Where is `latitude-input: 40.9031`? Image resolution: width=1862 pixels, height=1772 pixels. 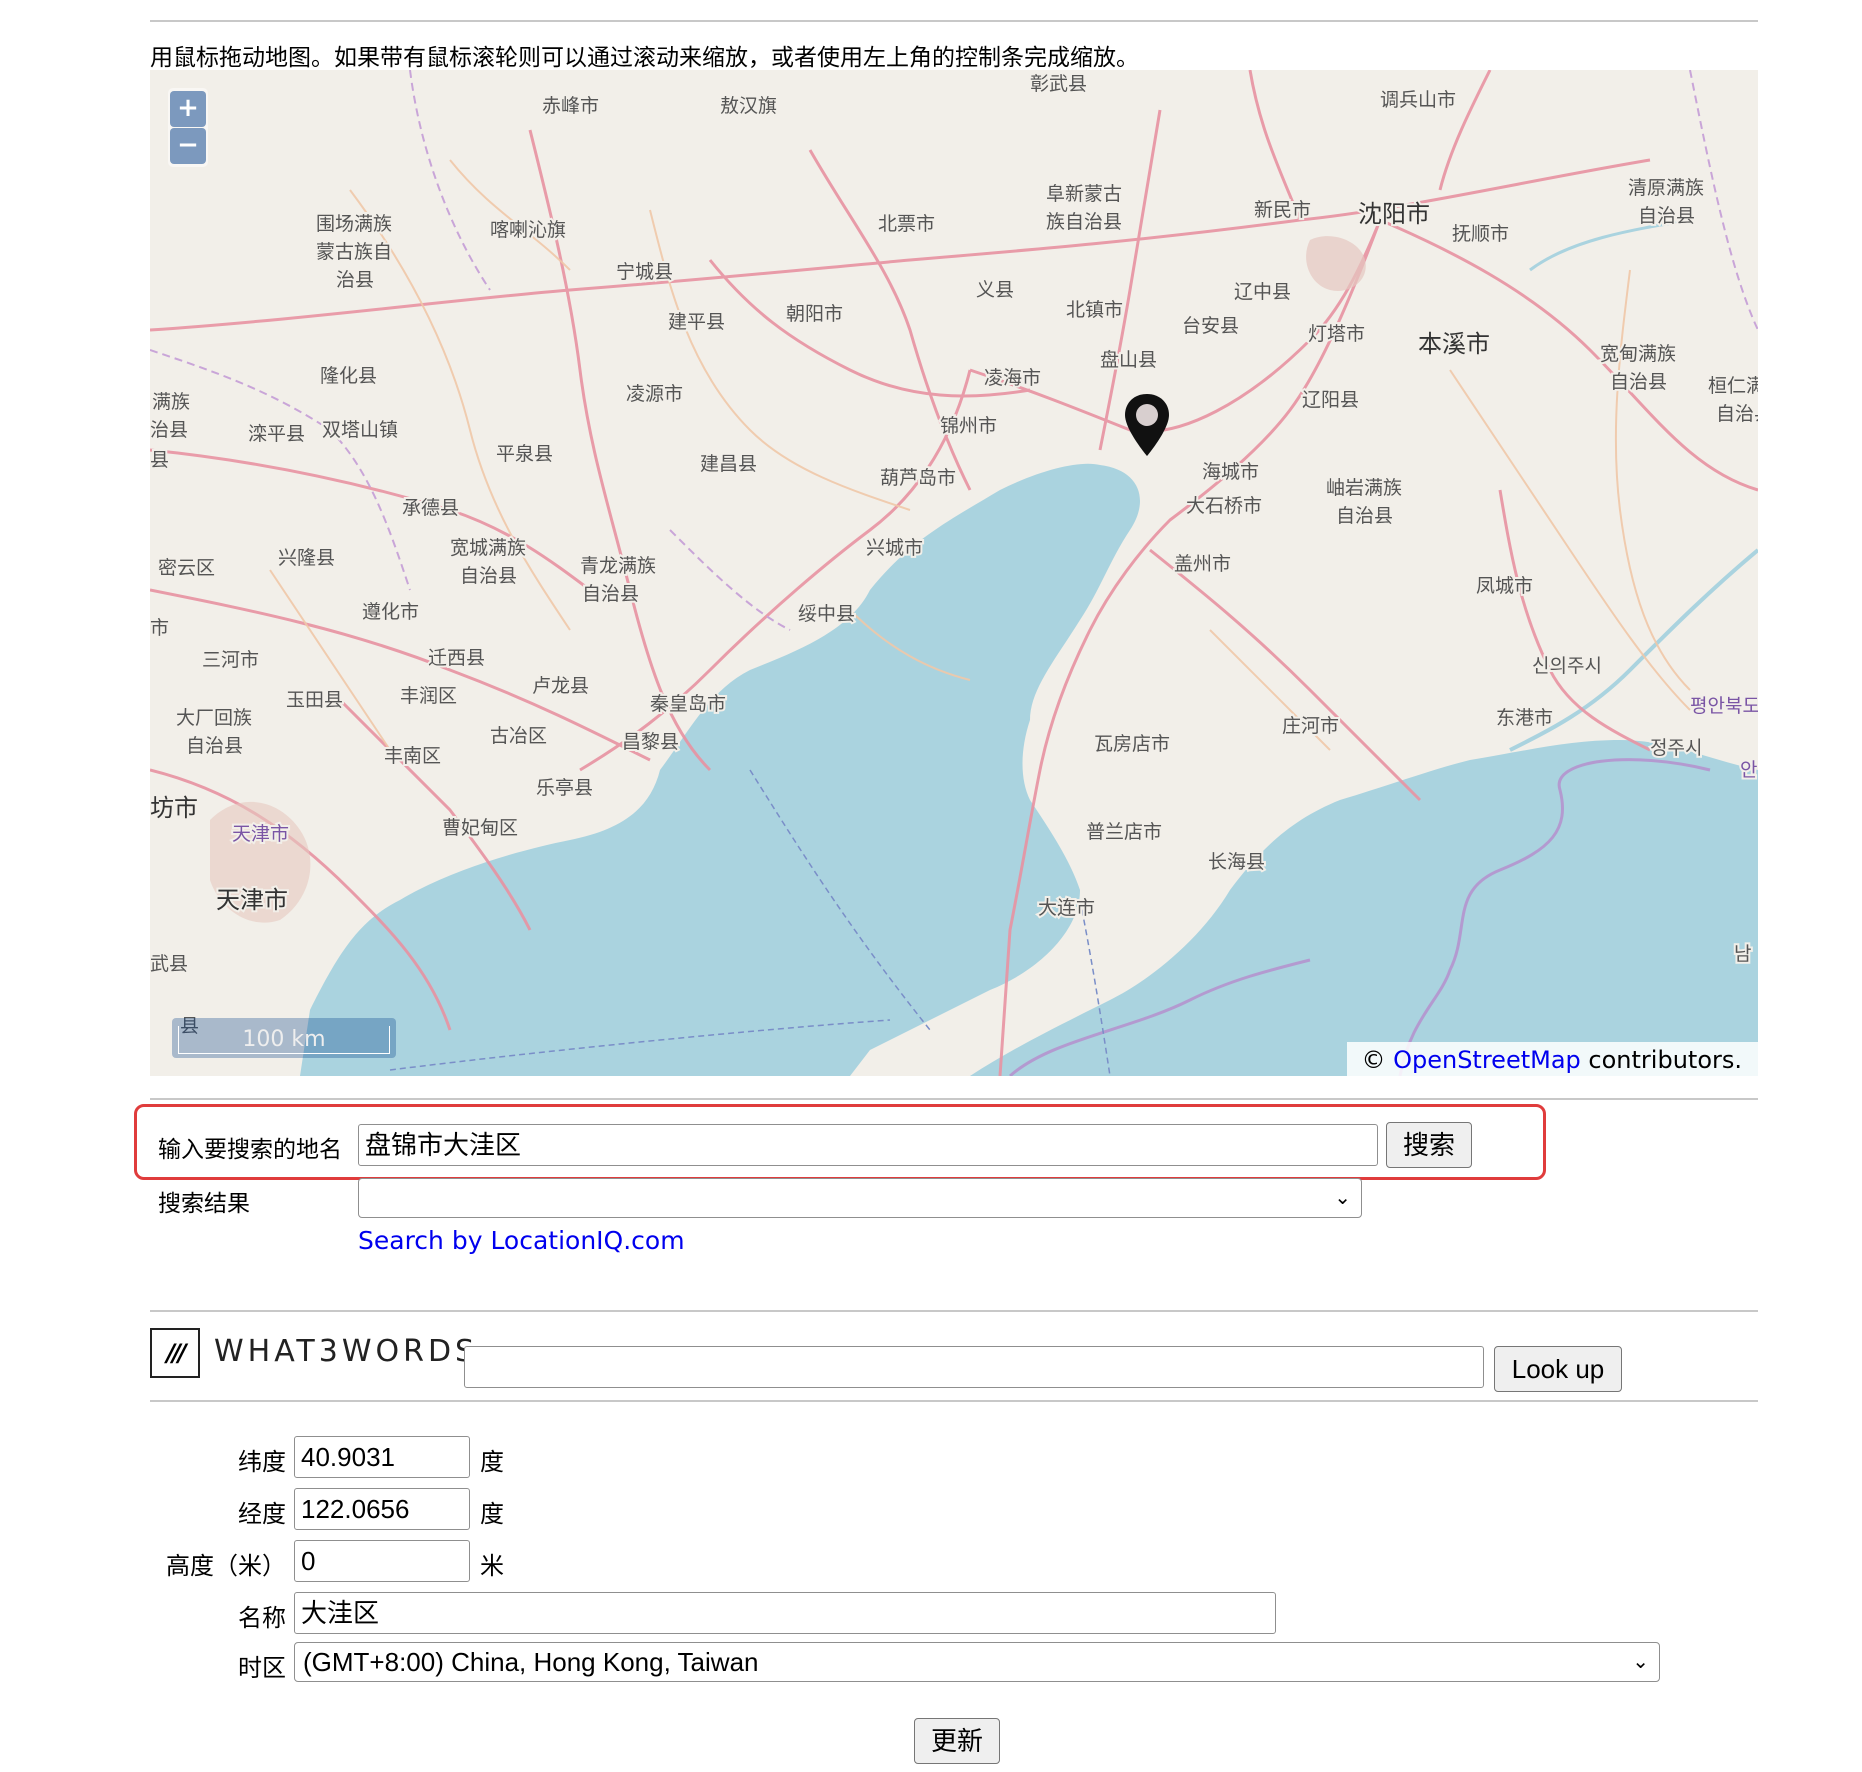
latitude-input: 40.9031 is located at coordinates (382, 1457).